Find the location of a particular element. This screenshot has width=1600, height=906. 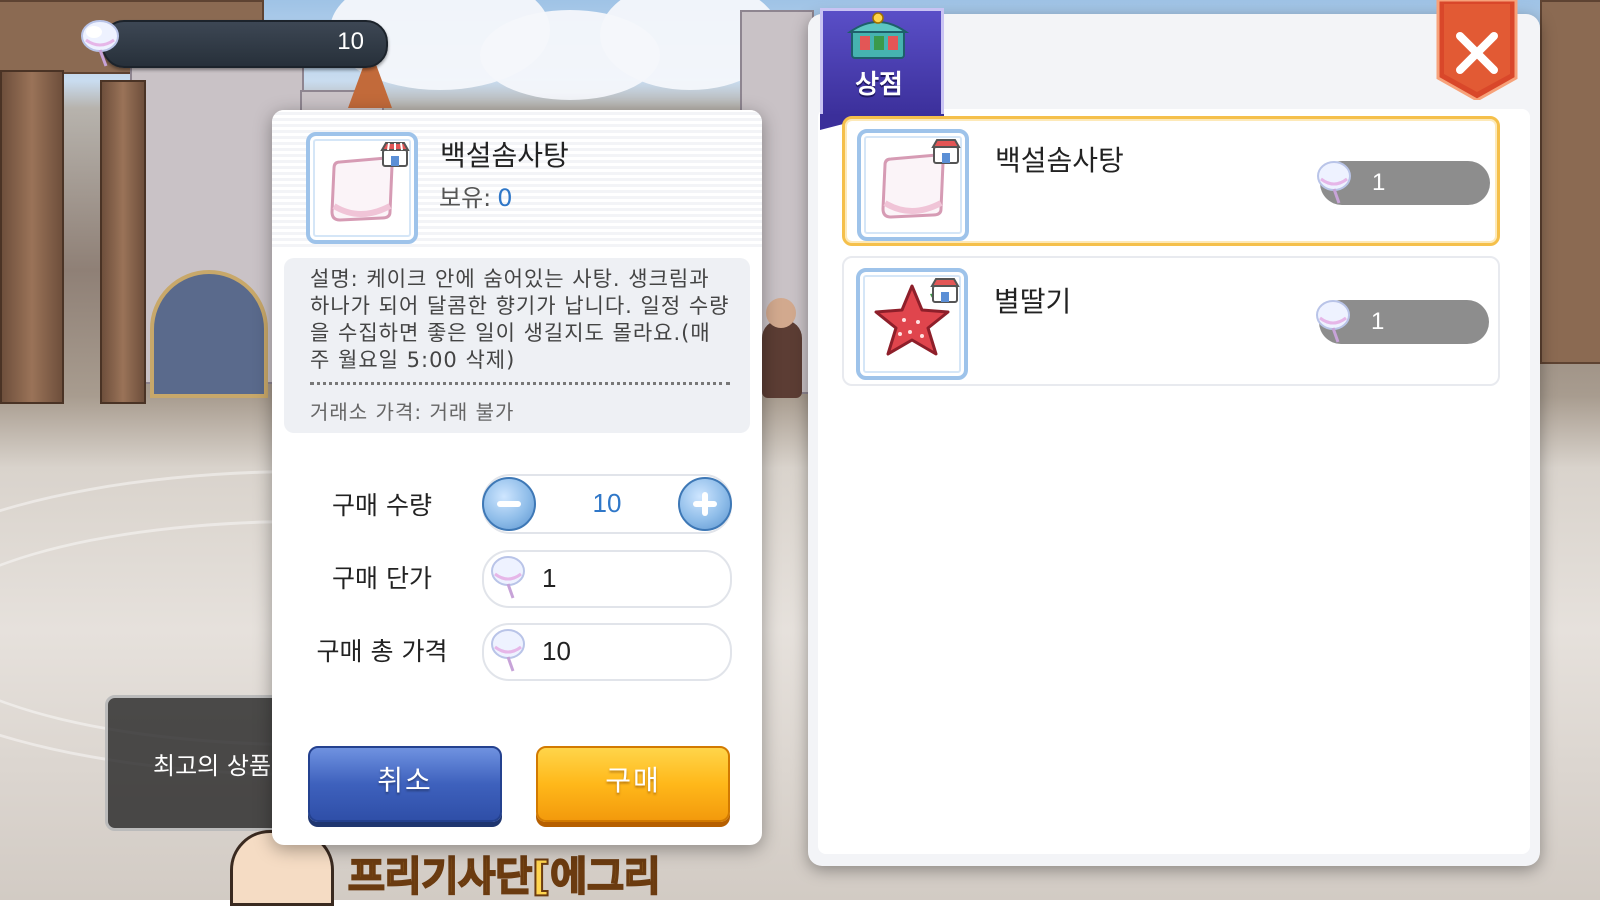

unit-price-label: 구매 단가 is located at coordinates (382, 578).